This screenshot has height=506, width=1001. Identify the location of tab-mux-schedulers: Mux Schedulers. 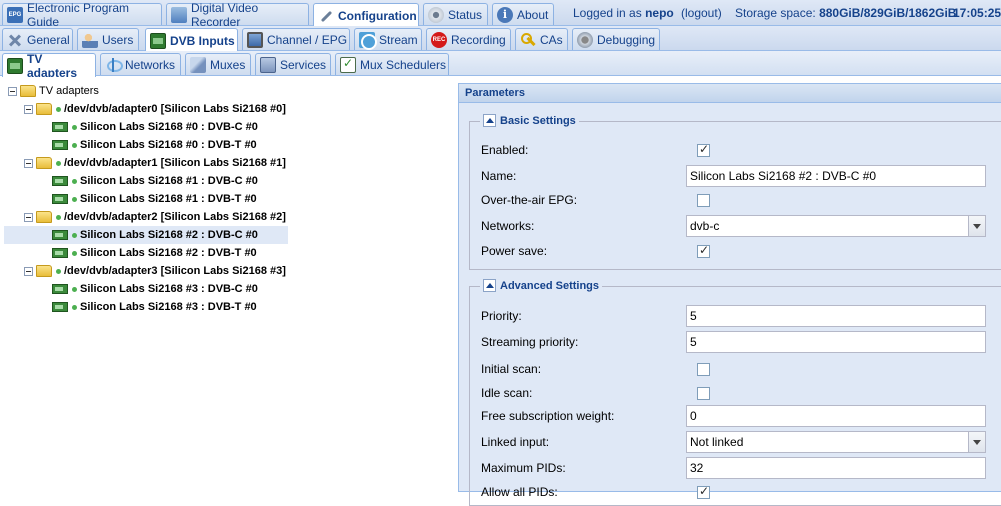
(392, 64).